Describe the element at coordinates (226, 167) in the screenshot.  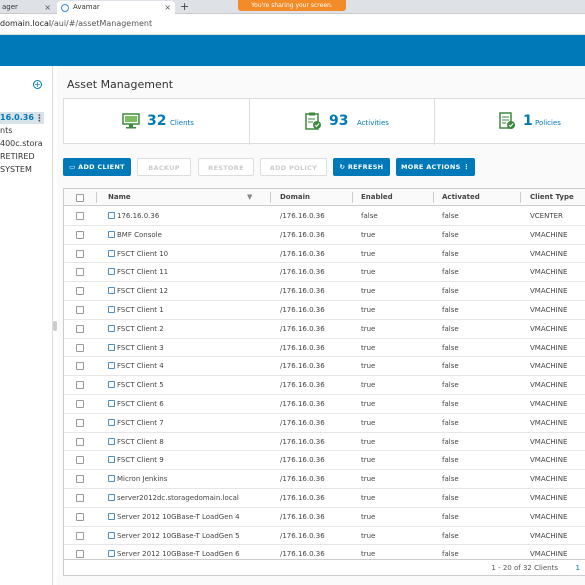
I see `restore-button: RESTORE` at that location.